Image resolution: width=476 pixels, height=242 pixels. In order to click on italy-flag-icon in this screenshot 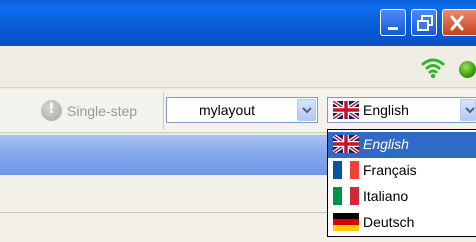, I will do `click(346, 196)`.